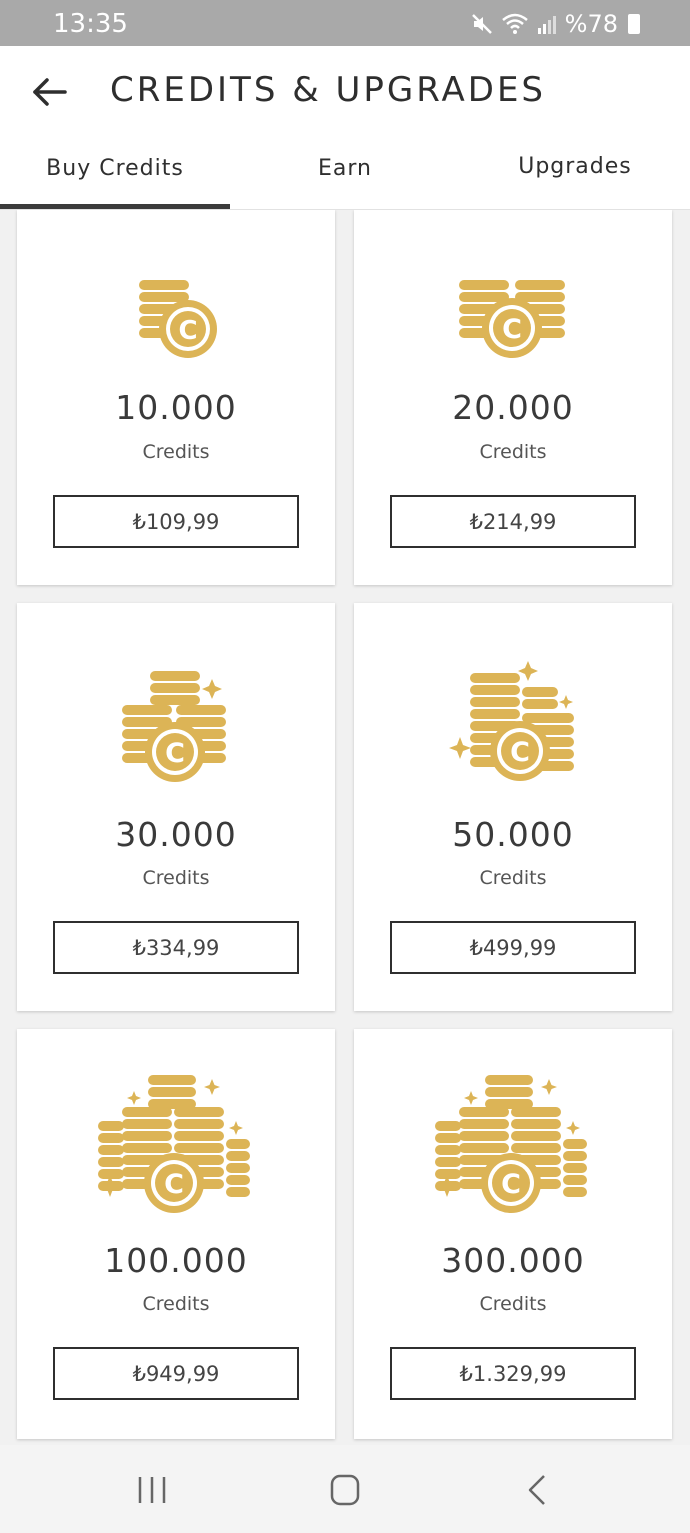 This screenshot has height=1533, width=690. What do you see at coordinates (176, 1260) in the screenshot?
I see `credit-amount: 100.000` at bounding box center [176, 1260].